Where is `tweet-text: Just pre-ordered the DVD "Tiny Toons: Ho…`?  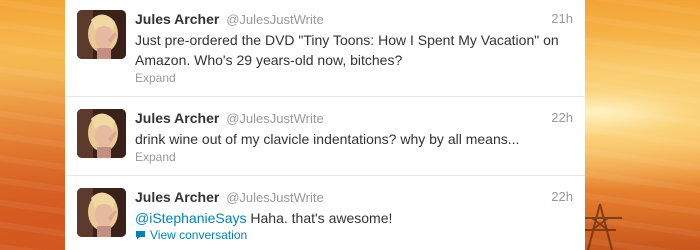
tweet-text: Just pre-ordered the DVD "Tiny Toons: Ho… is located at coordinates (347, 50).